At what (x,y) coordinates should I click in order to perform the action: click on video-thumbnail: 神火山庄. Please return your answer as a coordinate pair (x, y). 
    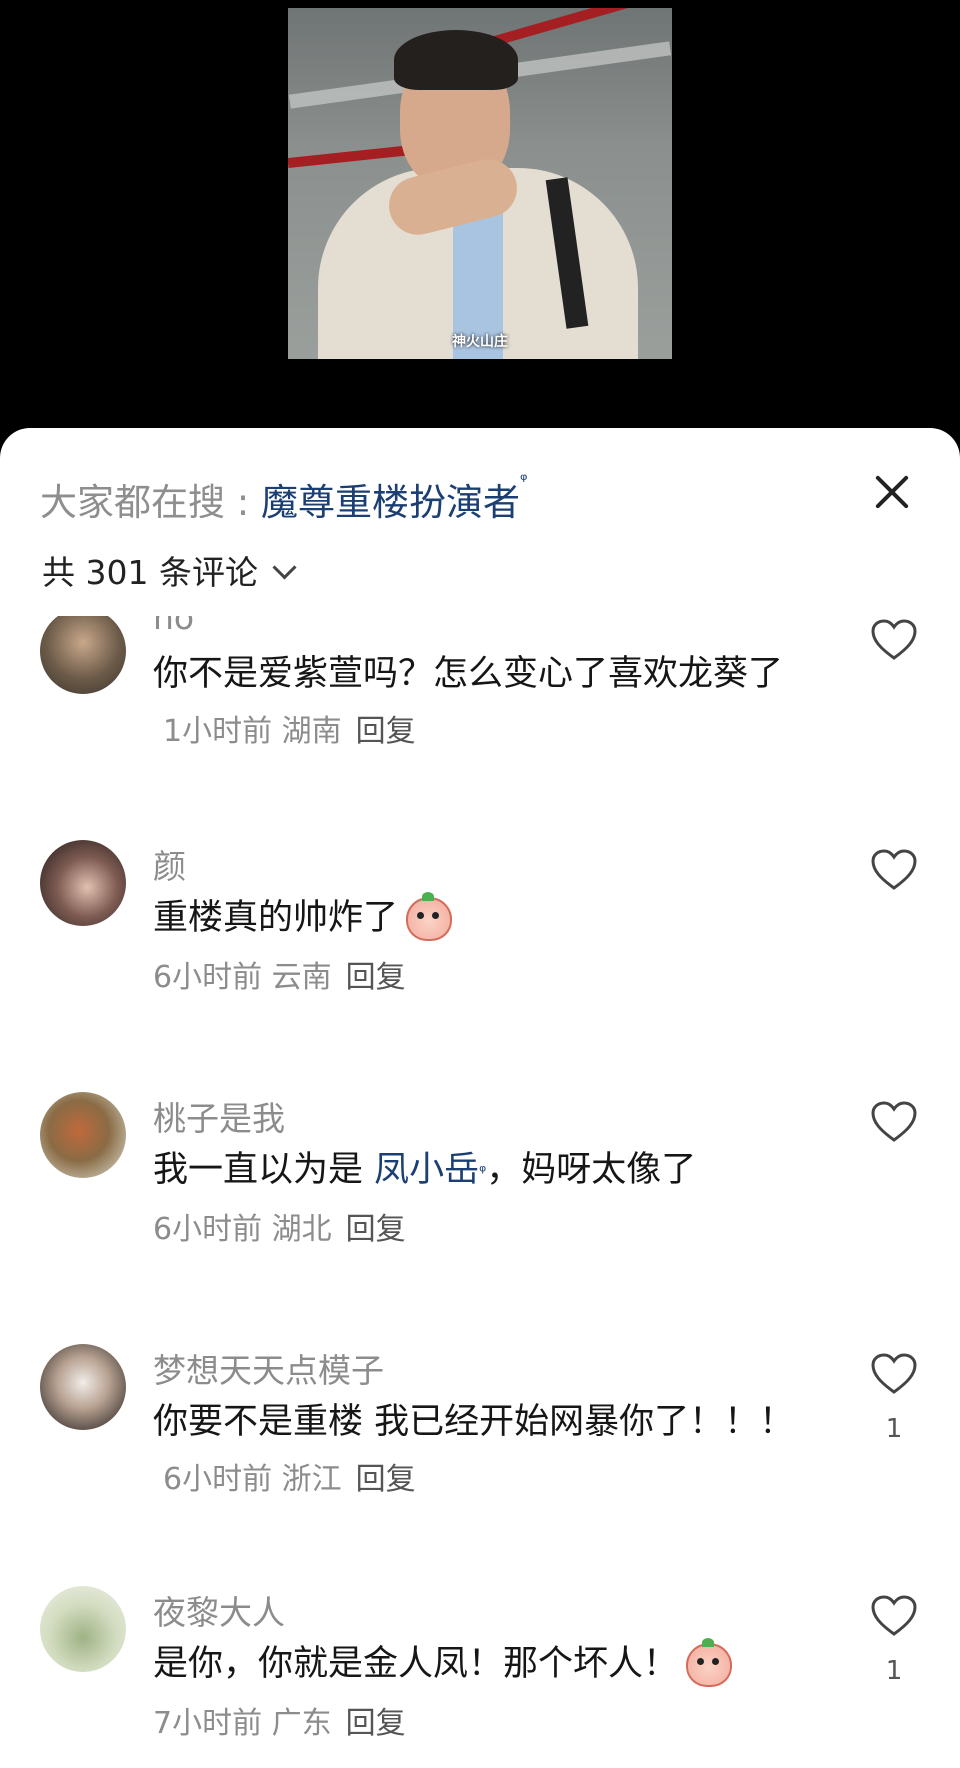
    Looking at the image, I should click on (480, 183).